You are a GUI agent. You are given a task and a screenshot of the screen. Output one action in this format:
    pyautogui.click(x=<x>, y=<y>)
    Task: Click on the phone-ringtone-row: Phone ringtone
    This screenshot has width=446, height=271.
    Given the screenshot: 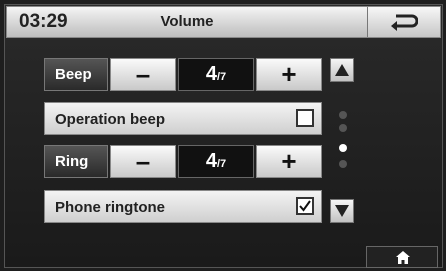 What is the action you would take?
    pyautogui.click(x=183, y=206)
    